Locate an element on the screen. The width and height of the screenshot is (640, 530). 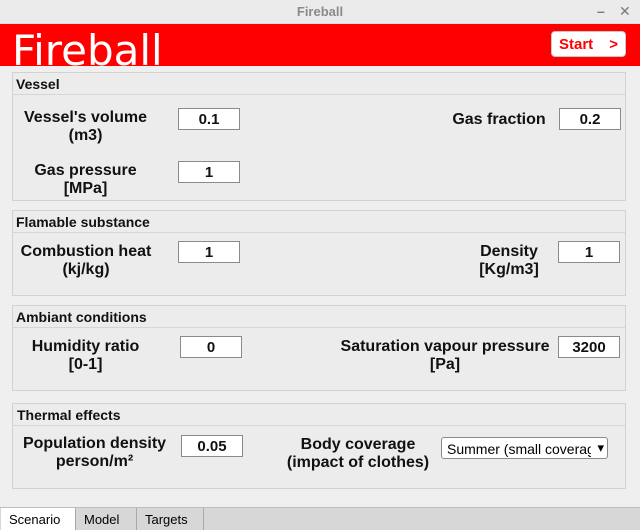
body-coverage-select: Summer (small coverage) ▾ is located at coordinates (524, 448).